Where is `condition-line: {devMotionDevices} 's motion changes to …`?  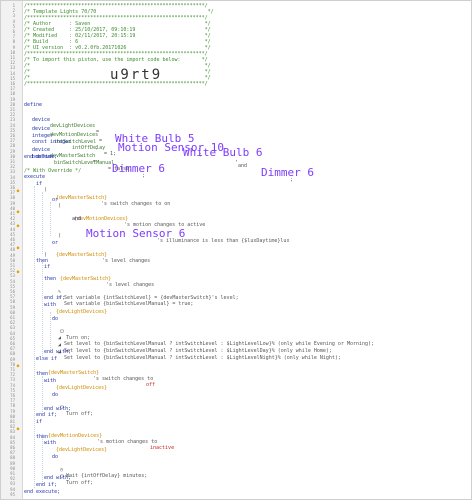
condition-line: {devMotionDevices} 's motion changes to … is located at coordinates (236, 439).